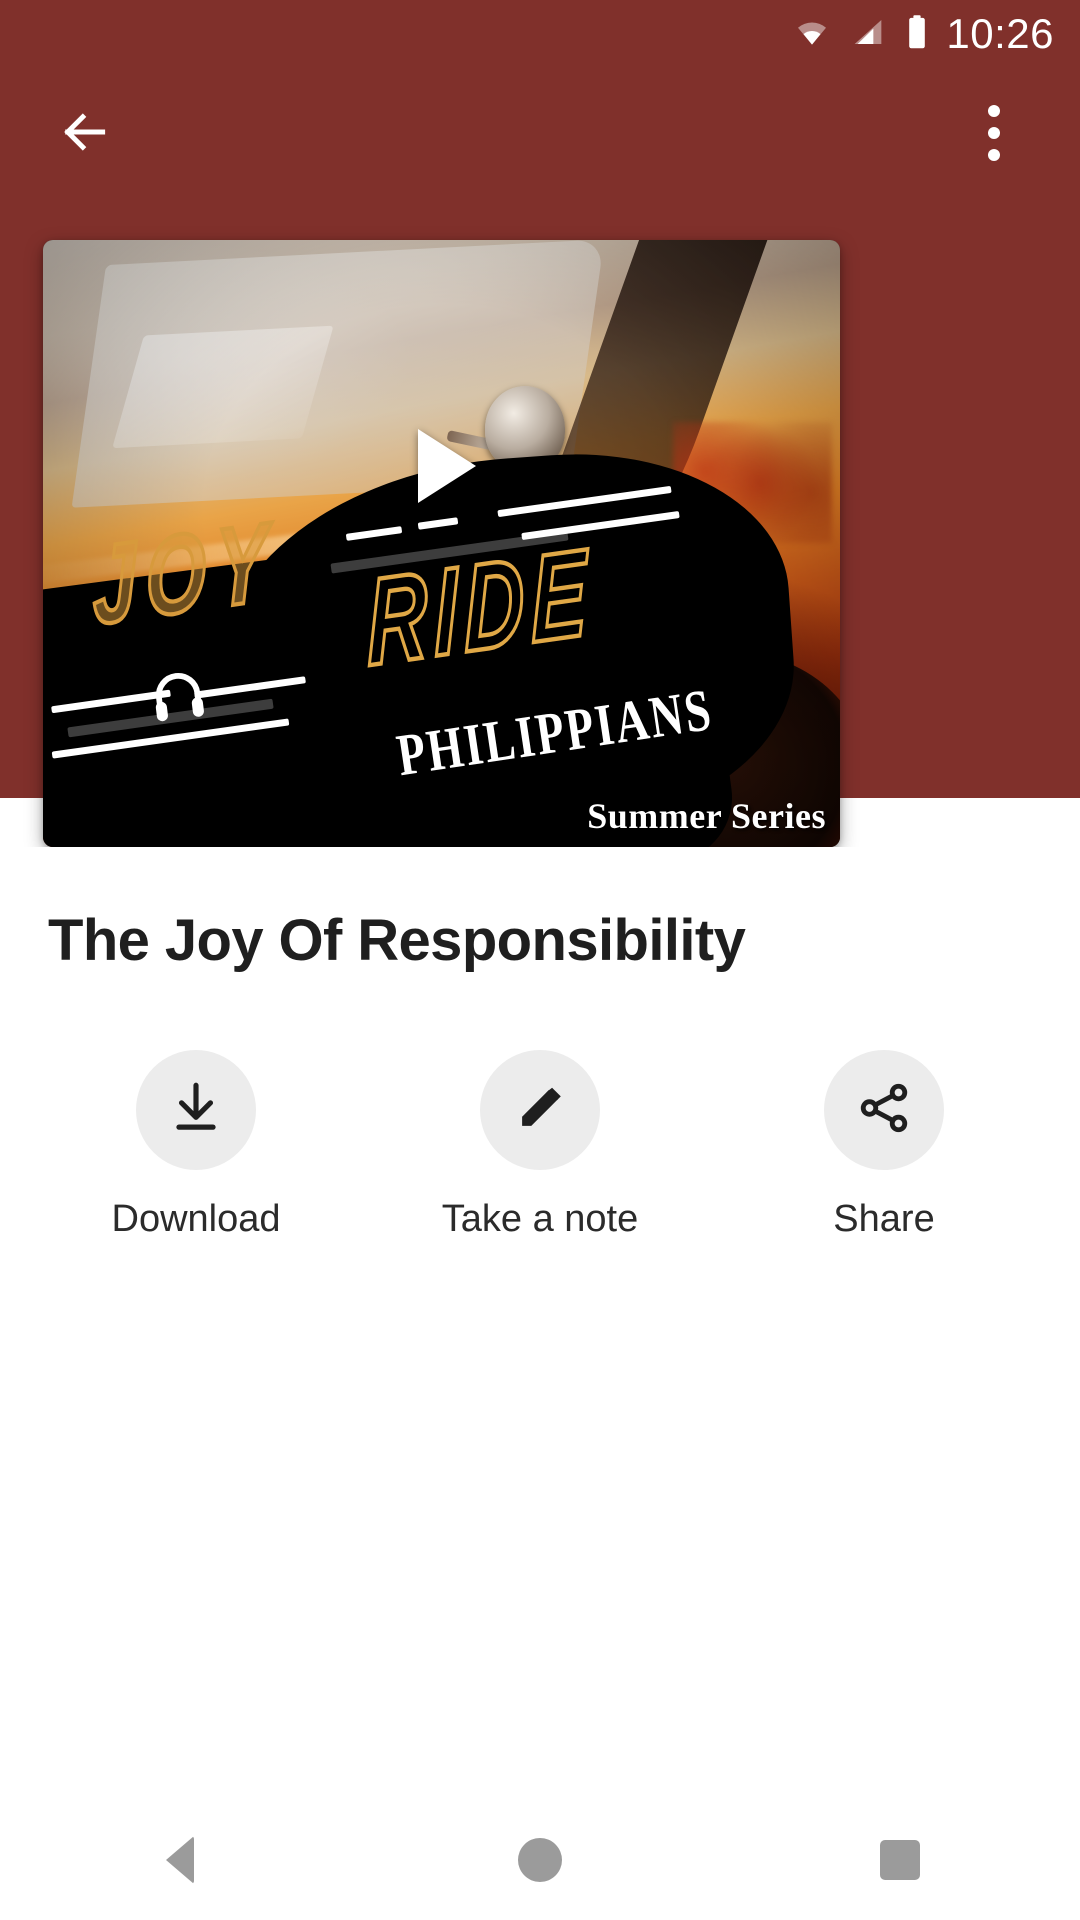 Image resolution: width=1080 pixels, height=1920 pixels. I want to click on nav-back-button, so click(180, 1860).